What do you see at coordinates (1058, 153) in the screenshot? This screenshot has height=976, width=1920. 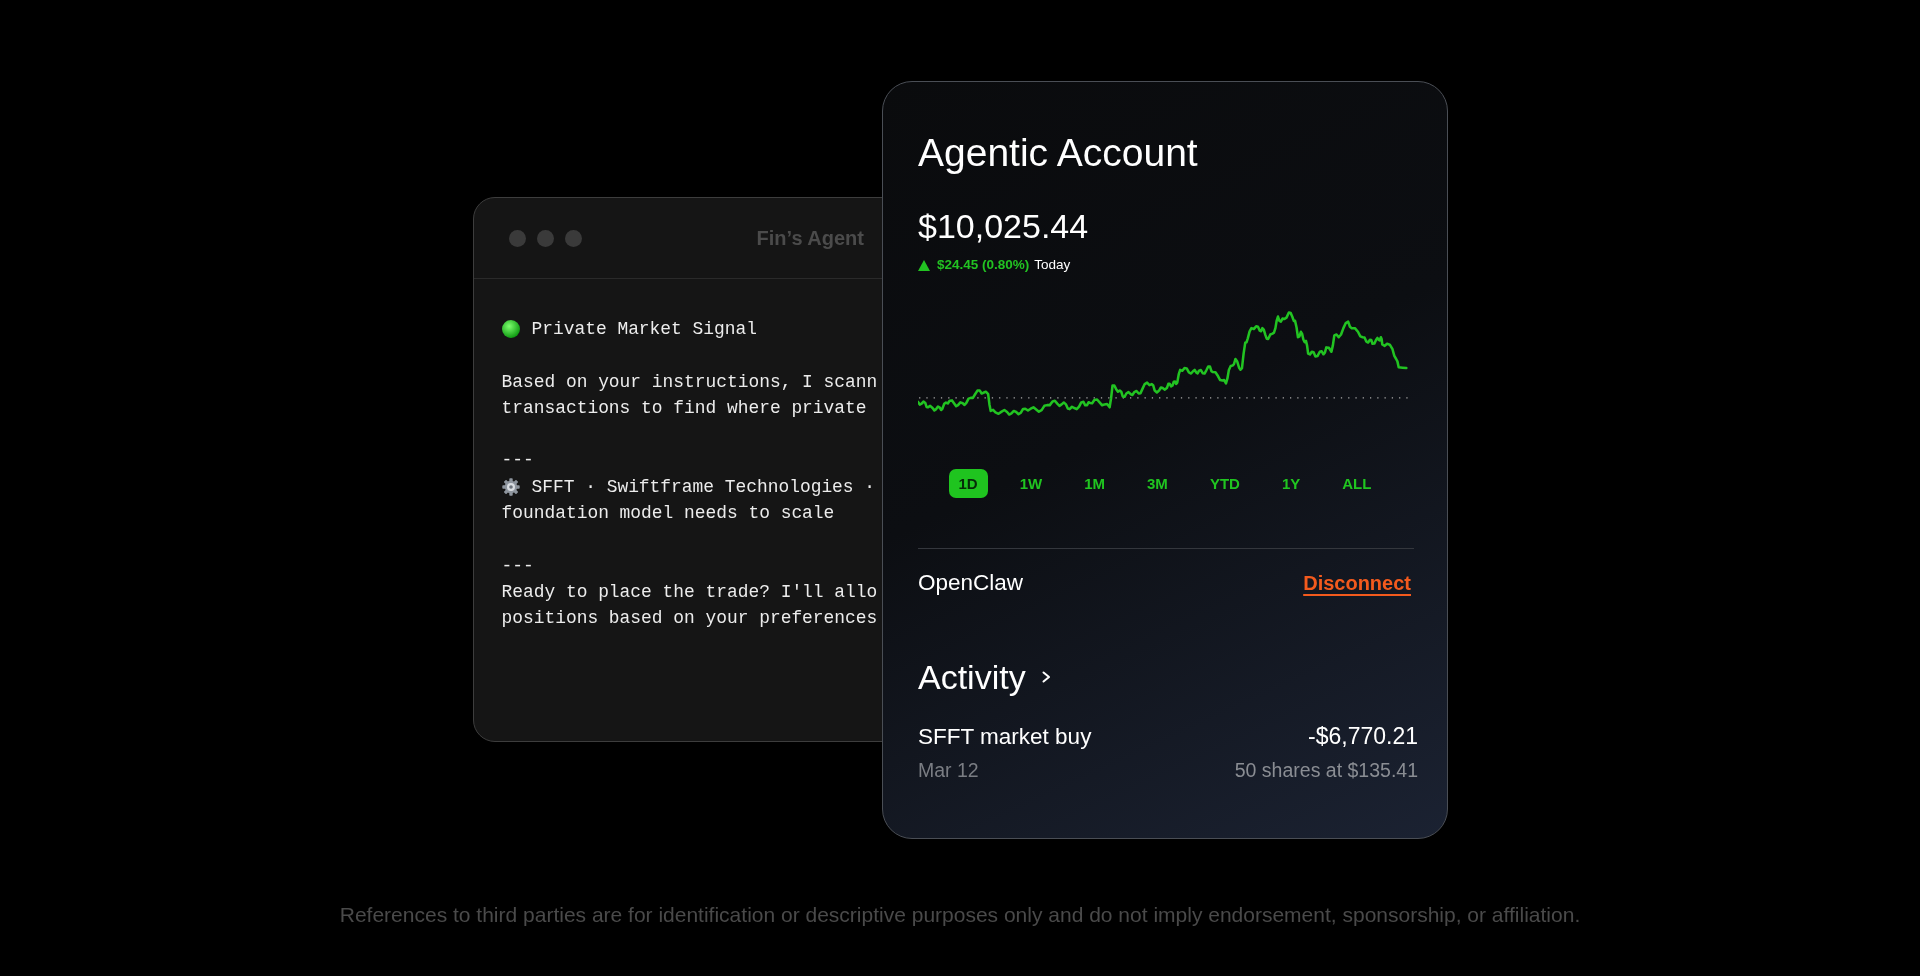 I see `account-title: Agentic Account` at bounding box center [1058, 153].